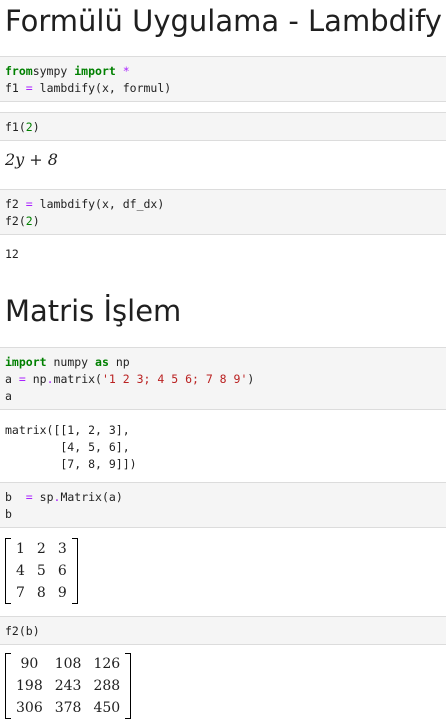  I want to click on output-sympy-matrix-b: 123 456 789, so click(41, 571).